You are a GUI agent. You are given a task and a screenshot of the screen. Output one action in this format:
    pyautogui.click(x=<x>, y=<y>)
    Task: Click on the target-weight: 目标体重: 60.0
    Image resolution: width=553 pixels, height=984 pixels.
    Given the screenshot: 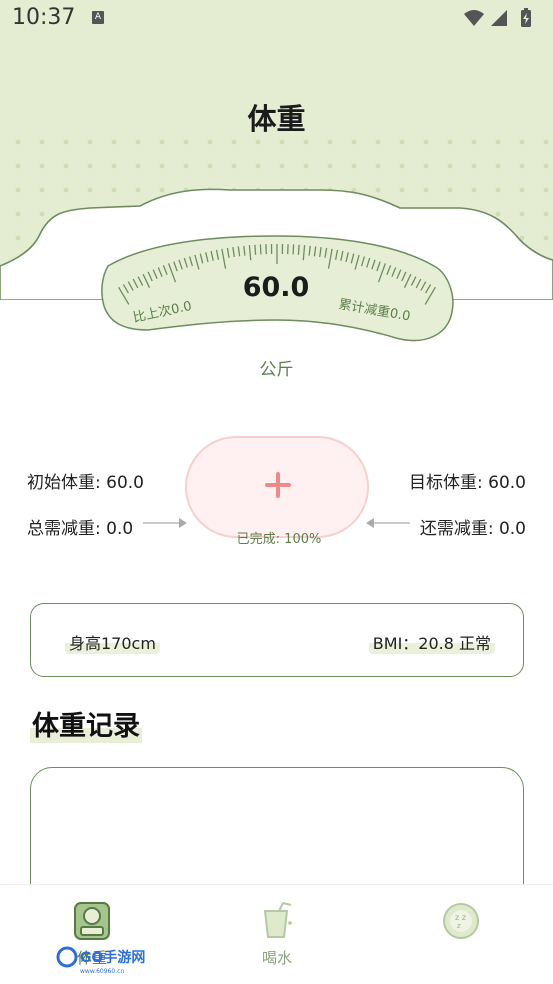 What is the action you would take?
    pyautogui.click(x=467, y=480)
    